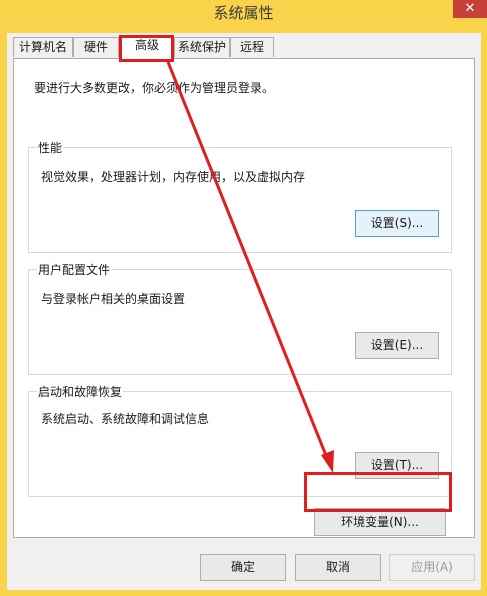 This screenshot has width=487, height=596. What do you see at coordinates (470, 9) in the screenshot?
I see `close-icon: ✕` at bounding box center [470, 9].